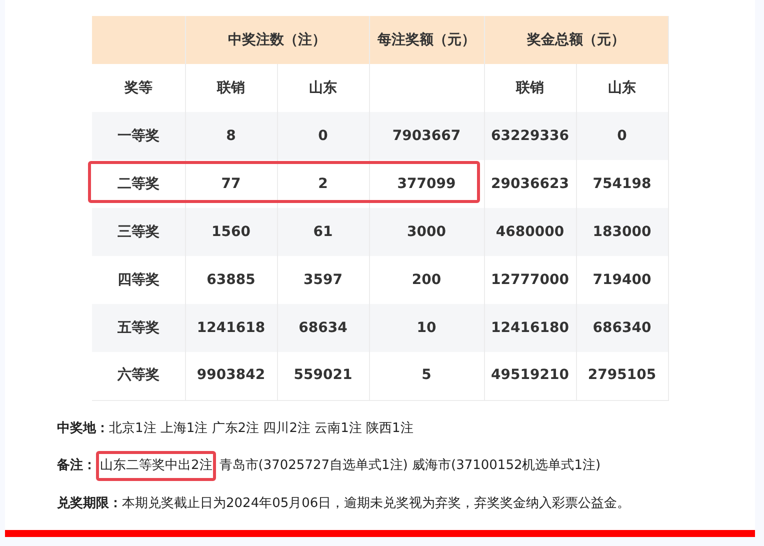 This screenshot has width=764, height=546. What do you see at coordinates (426, 376) in the screenshot?
I see `table-cell: 5` at bounding box center [426, 376].